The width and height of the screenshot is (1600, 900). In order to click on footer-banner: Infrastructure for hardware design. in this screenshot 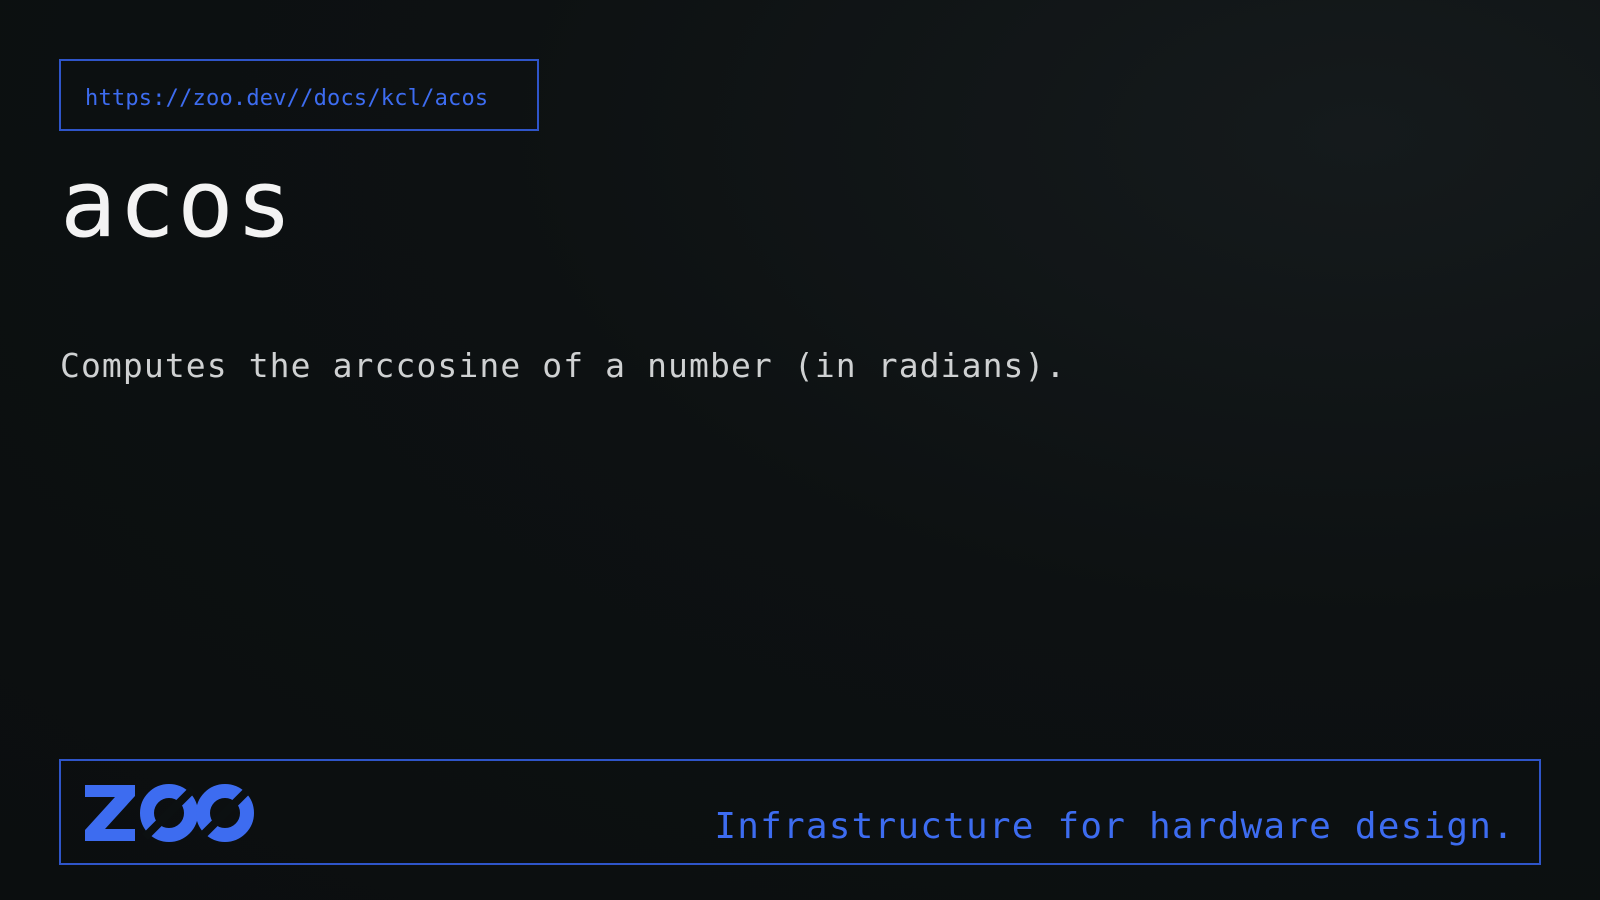, I will do `click(800, 812)`.